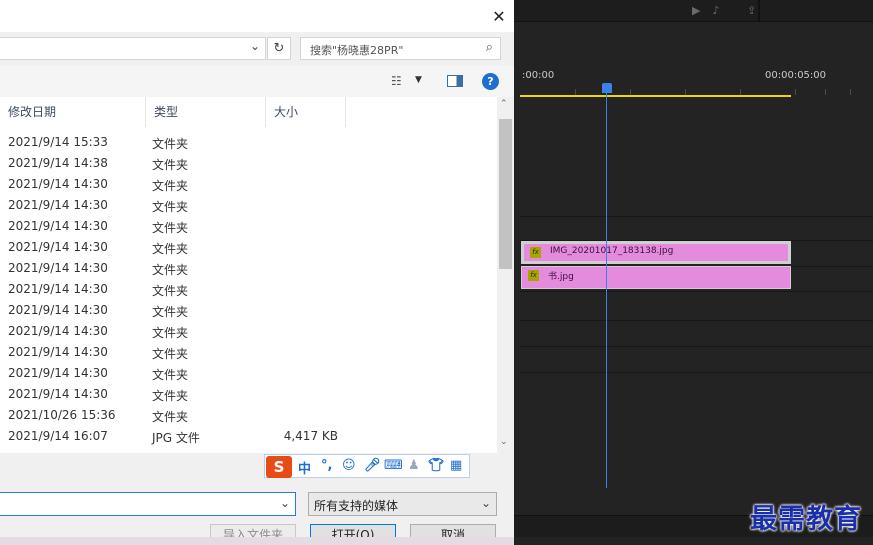 The image size is (873, 545). Describe the element at coordinates (504, 104) in the screenshot. I see `scroll-up-icon: ⌃` at that location.